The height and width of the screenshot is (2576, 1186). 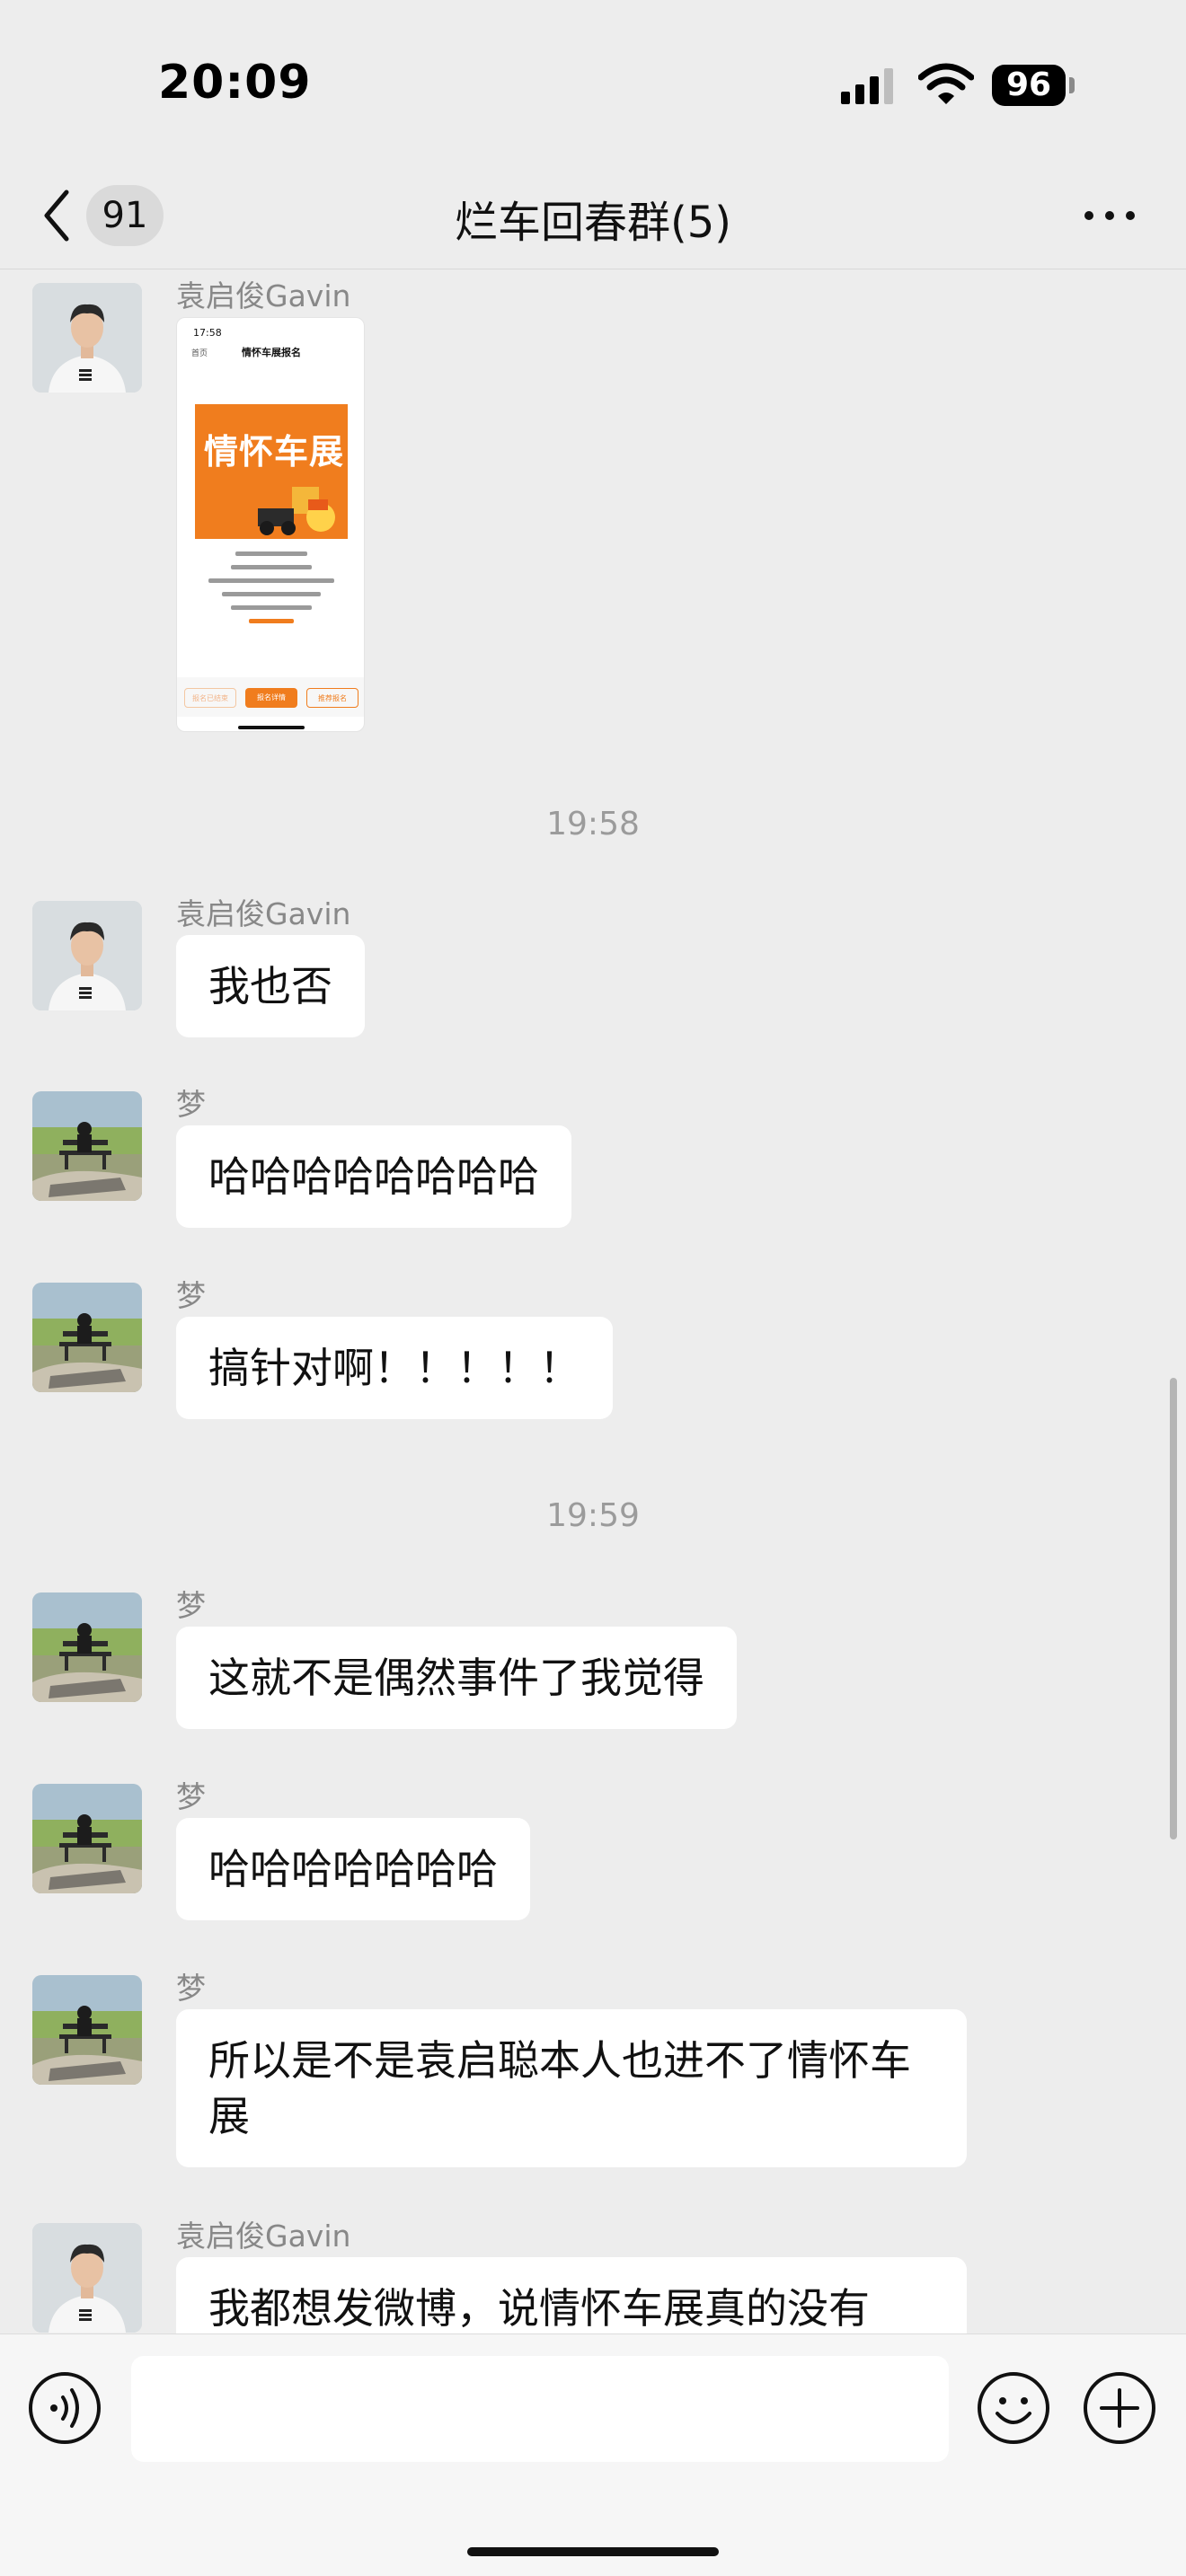 What do you see at coordinates (593, 824) in the screenshot?
I see `timestamp: 19:58` at bounding box center [593, 824].